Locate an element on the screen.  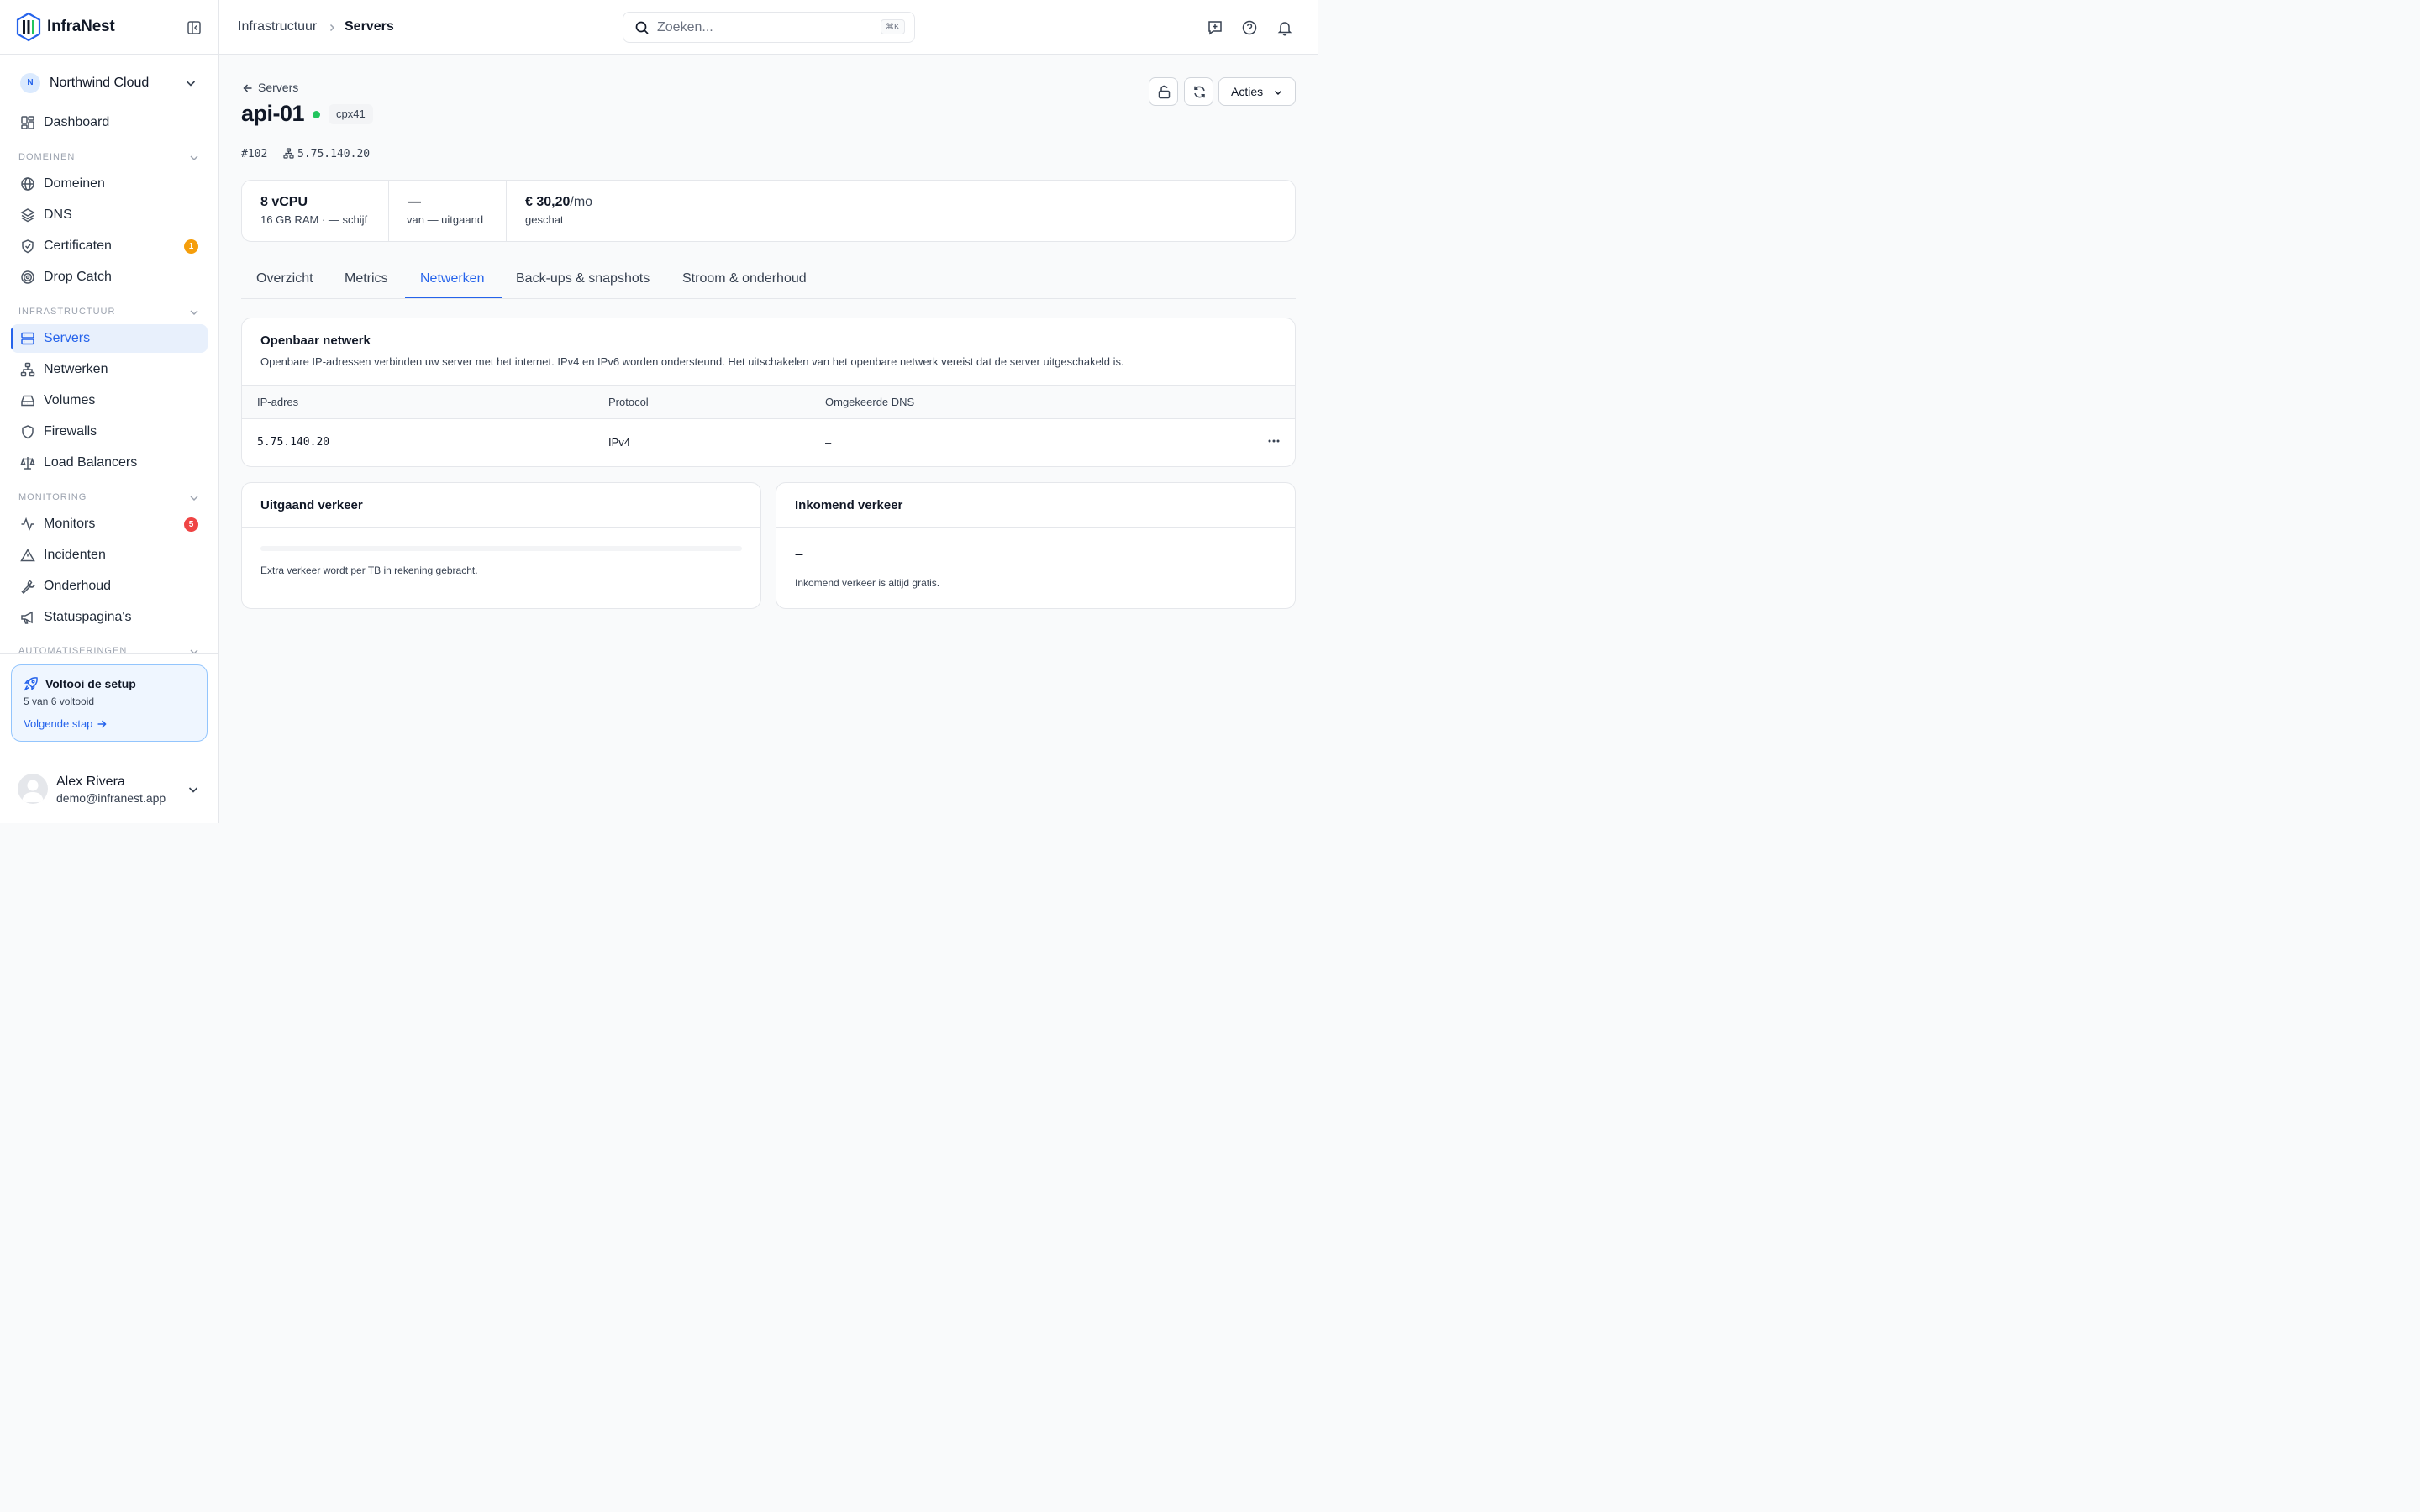
collapse-sidebar-icon is located at coordinates (195, 27).